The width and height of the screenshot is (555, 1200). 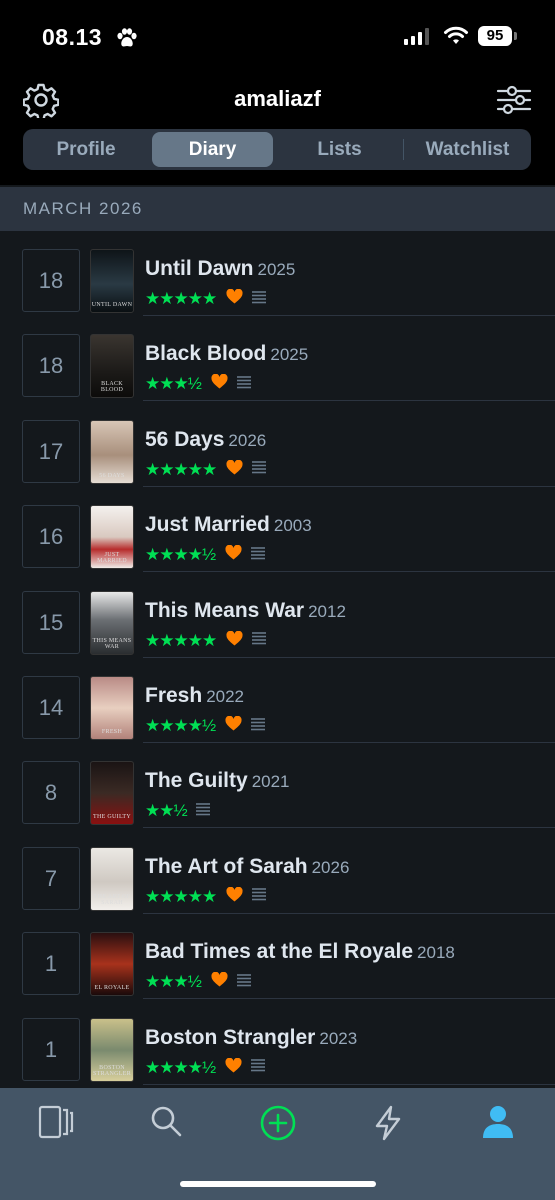 I want to click on film-title-text: 56 Days, so click(x=185, y=439).